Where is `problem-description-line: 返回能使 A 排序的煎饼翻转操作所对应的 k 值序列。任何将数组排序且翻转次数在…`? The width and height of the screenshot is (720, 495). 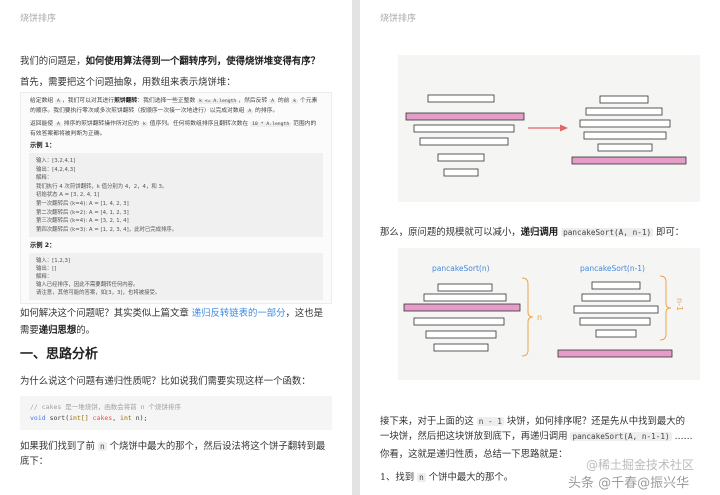 problem-description-line: 返回能使 A 排序的煎饼翻转操作所对应的 k 值序列。任何将数组排序且翻转次数在… is located at coordinates (173, 124).